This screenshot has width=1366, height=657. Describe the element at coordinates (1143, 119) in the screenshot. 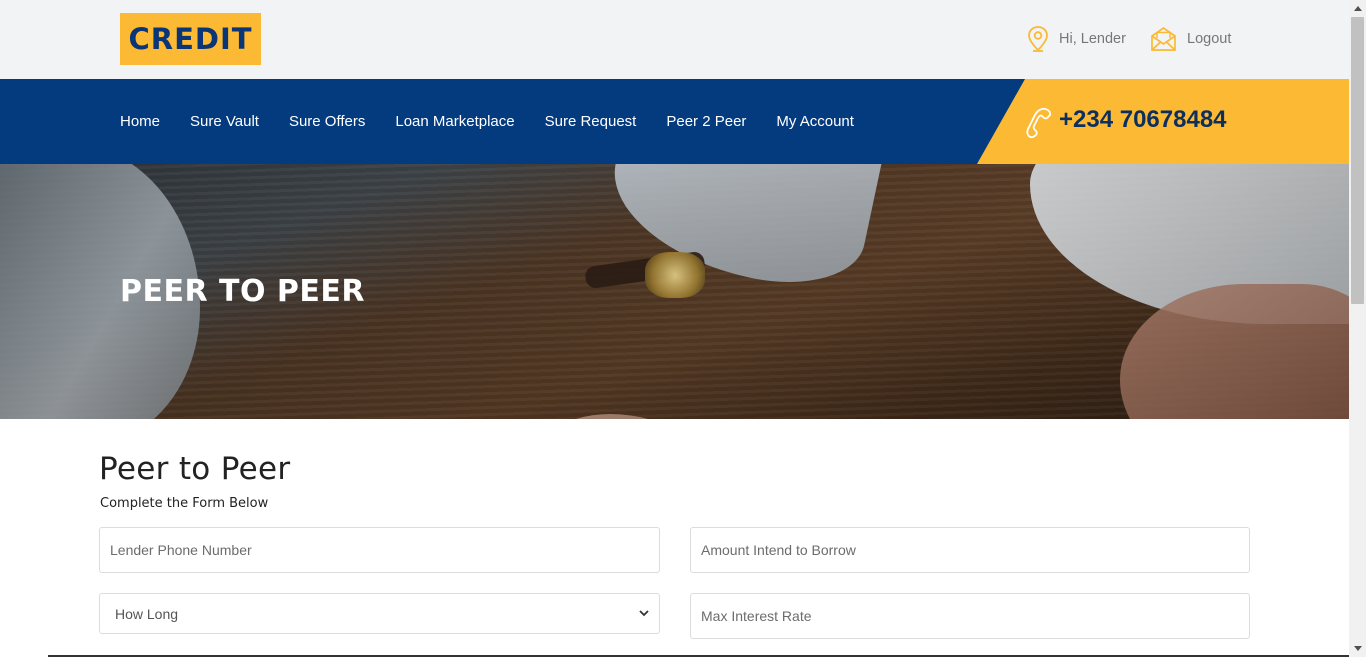

I see `phone-number: +234 70678484` at that location.